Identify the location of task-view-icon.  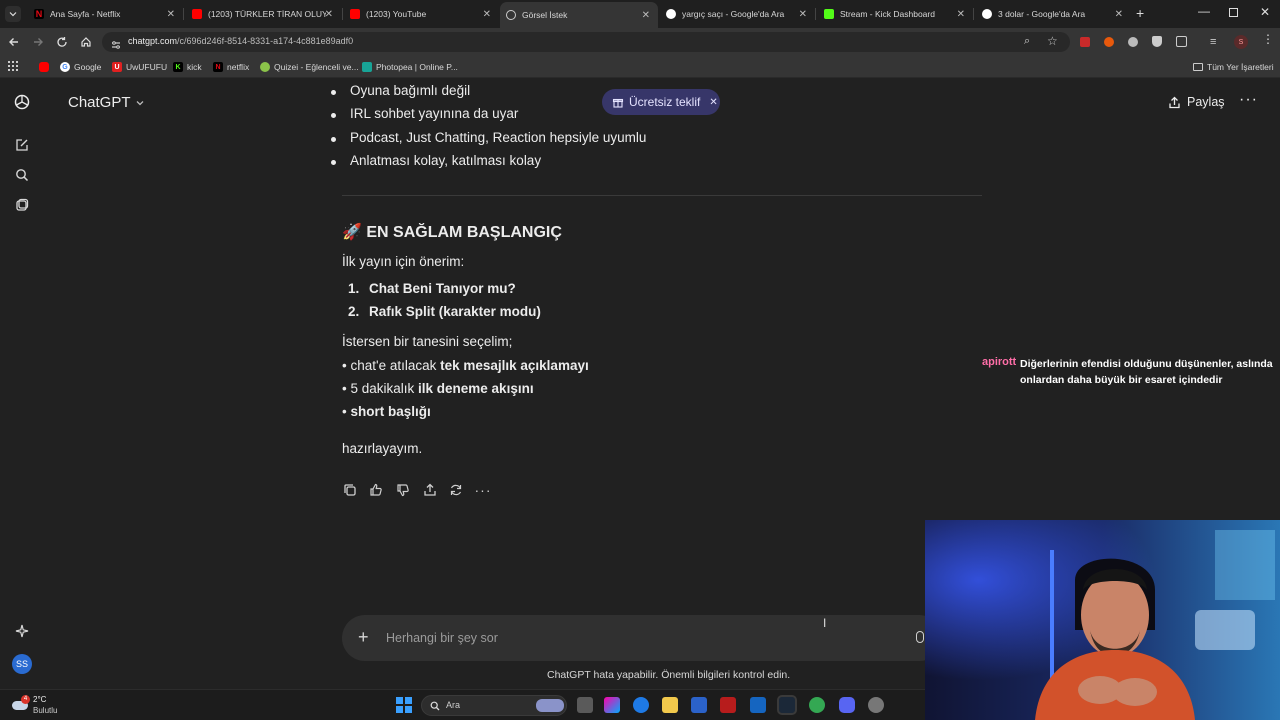
(585, 705).